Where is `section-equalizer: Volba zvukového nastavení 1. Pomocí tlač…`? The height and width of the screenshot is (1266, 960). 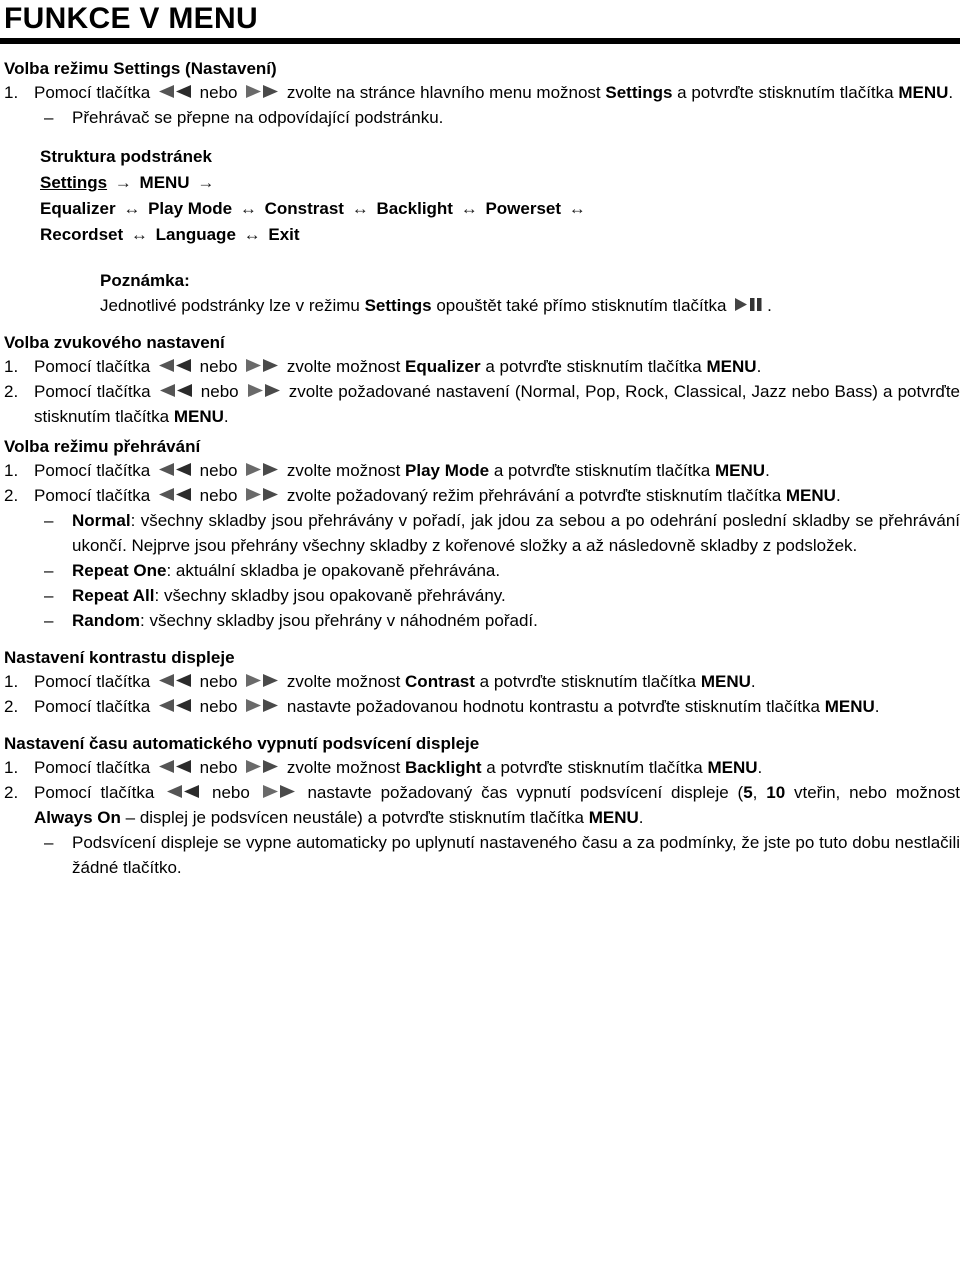 section-equalizer: Volba zvukového nastavení 1. Pomocí tlač… is located at coordinates (480, 380).